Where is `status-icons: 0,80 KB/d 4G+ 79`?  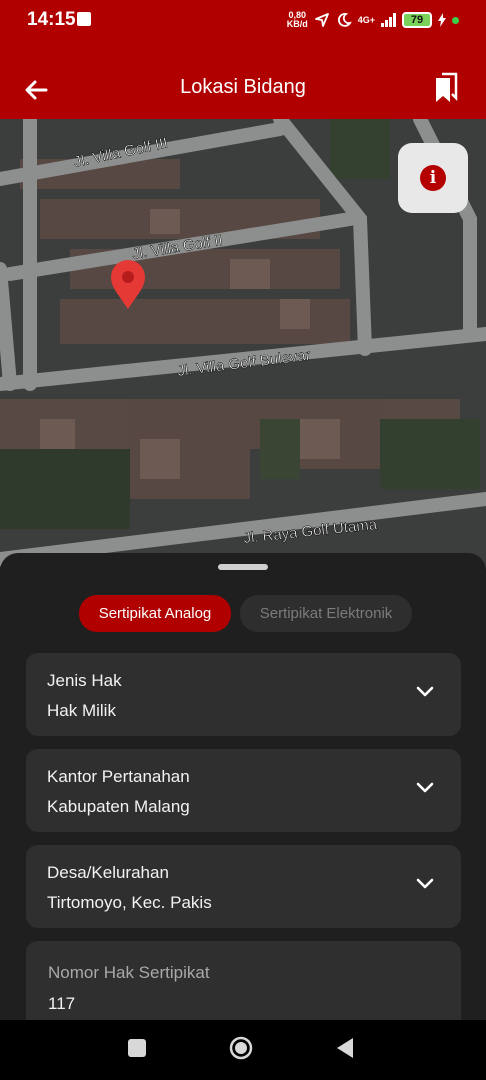
status-icons: 0,80 KB/d 4G+ 79 is located at coordinates (373, 20).